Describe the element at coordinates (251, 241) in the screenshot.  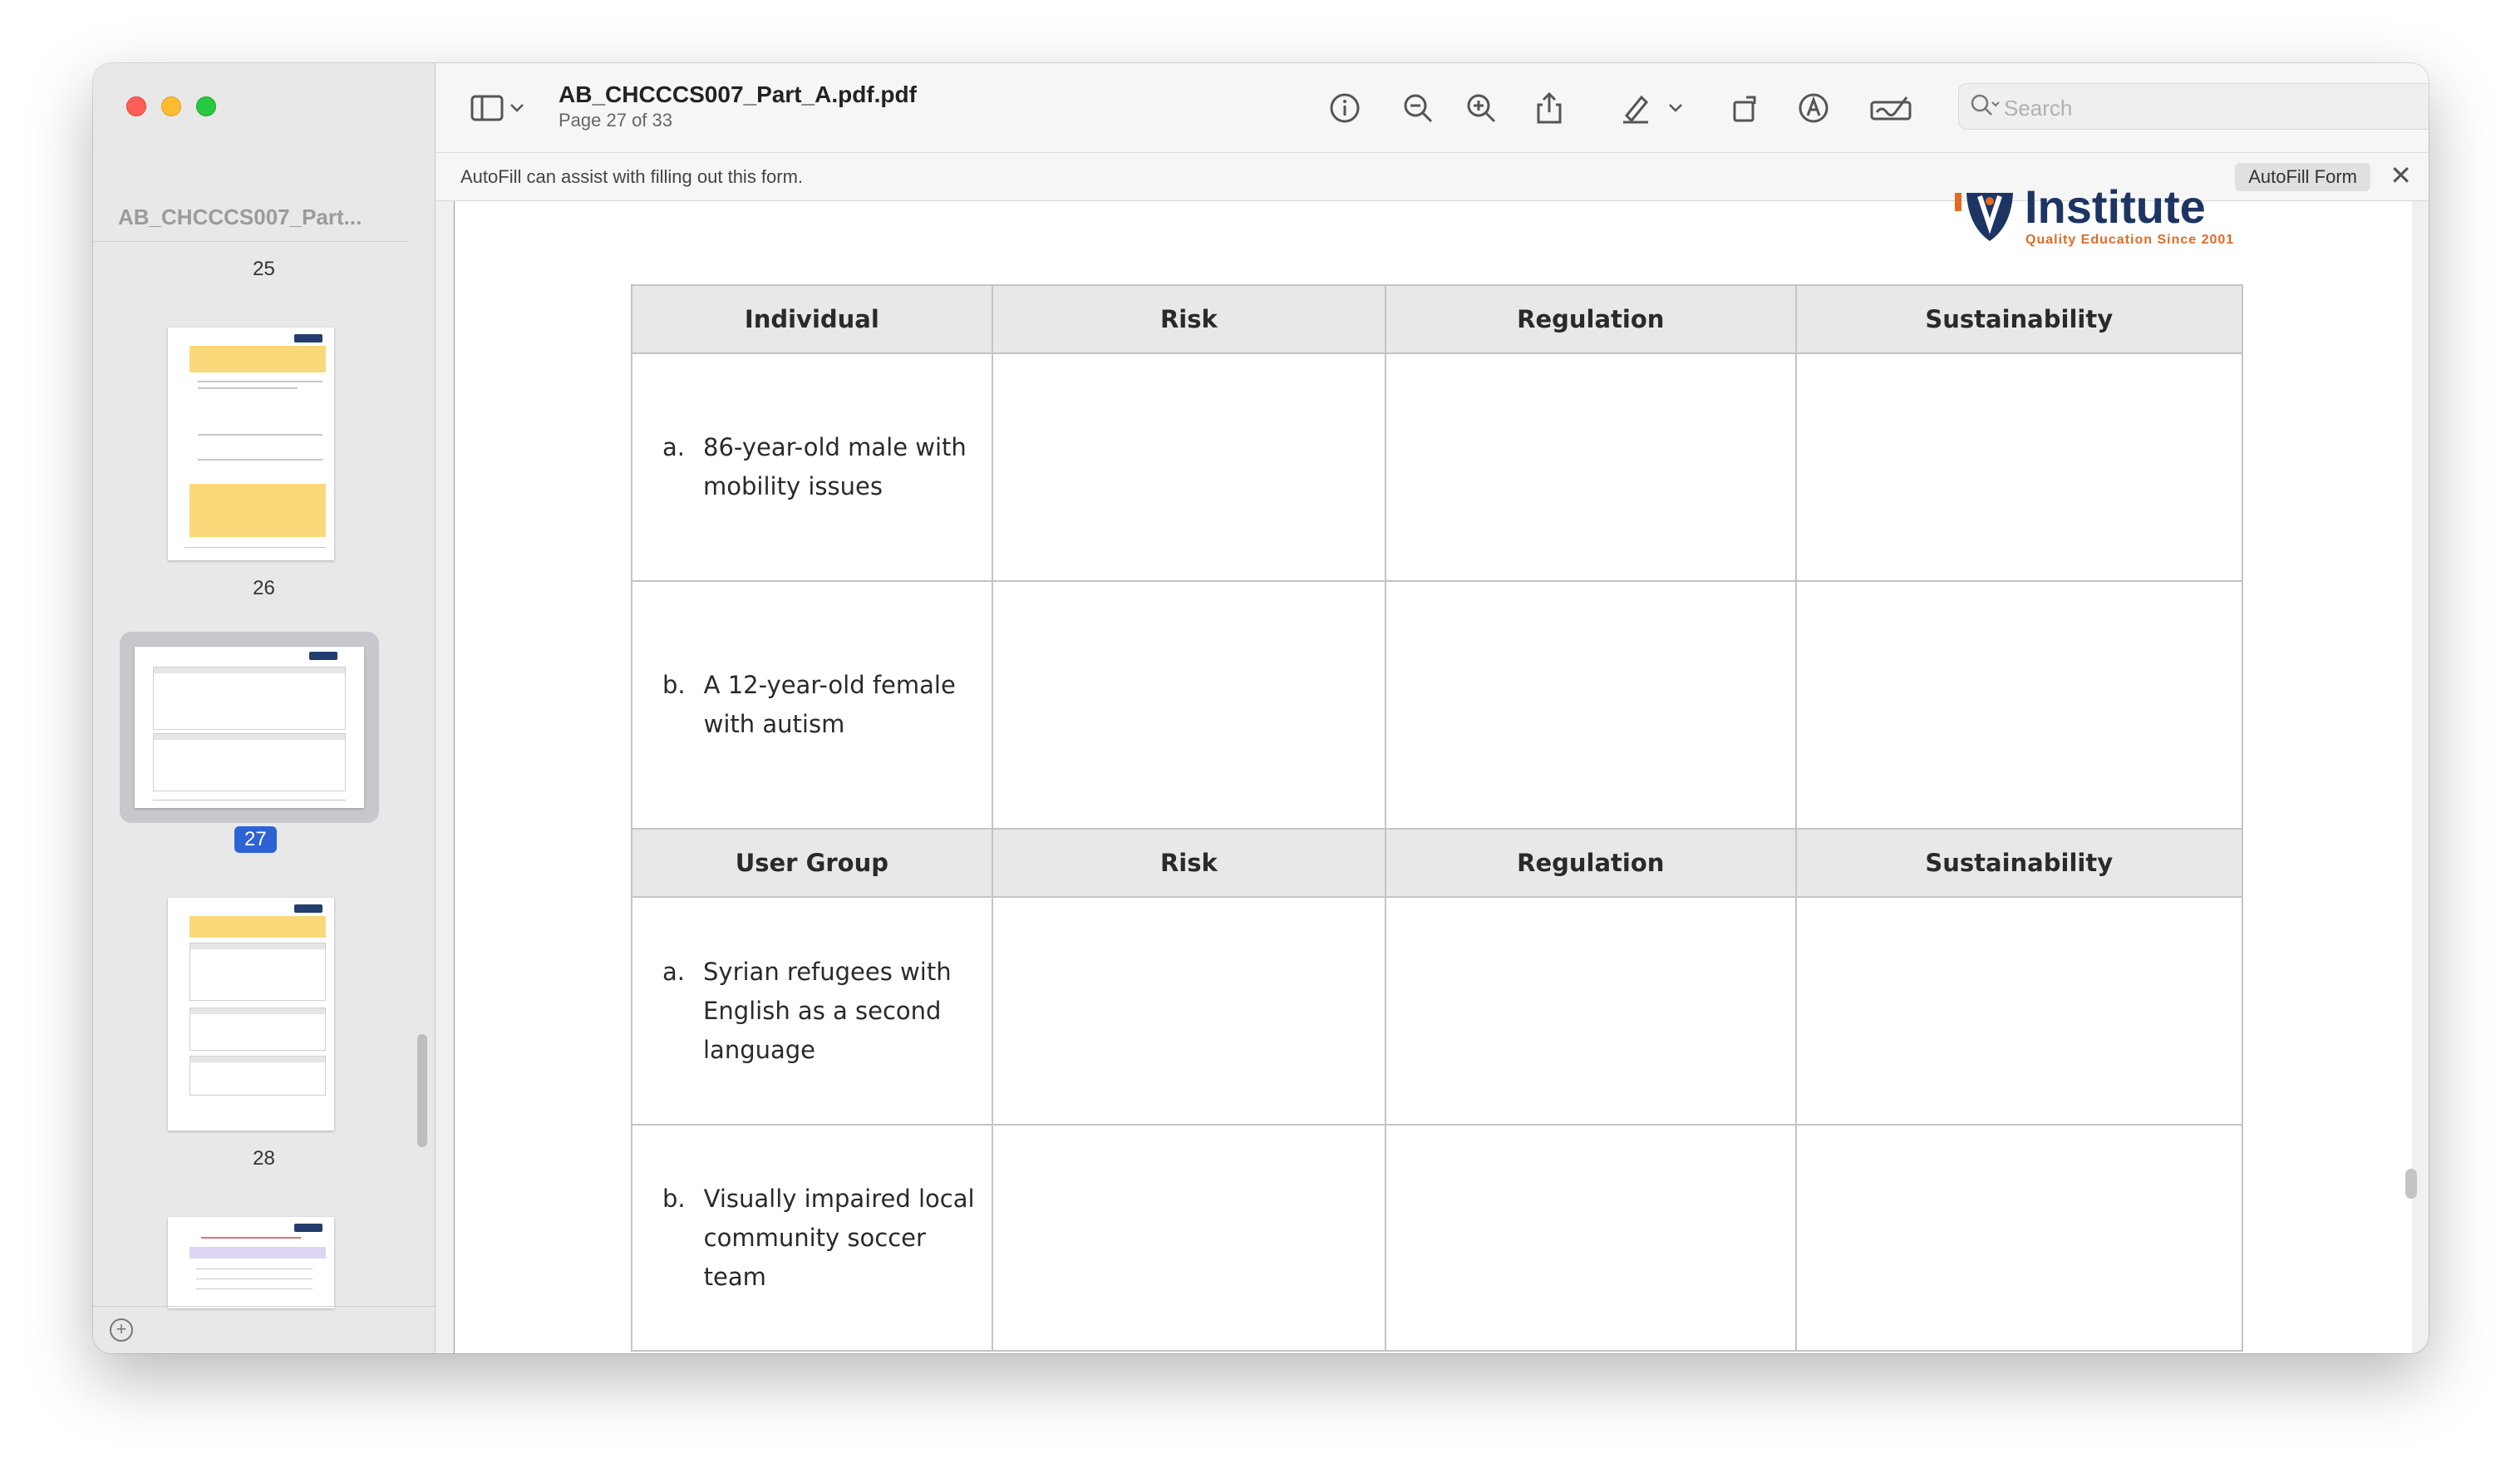
I see `sidebar-divider` at that location.